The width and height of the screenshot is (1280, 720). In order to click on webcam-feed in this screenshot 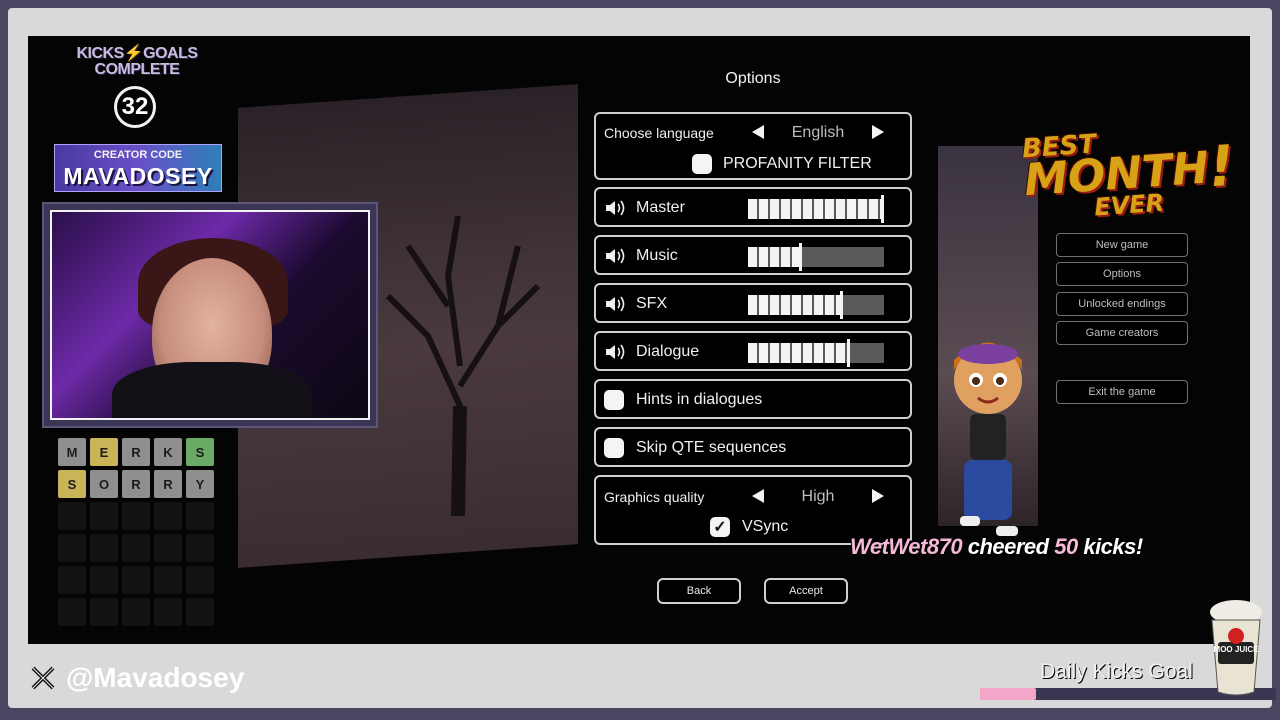, I will do `click(210, 315)`.